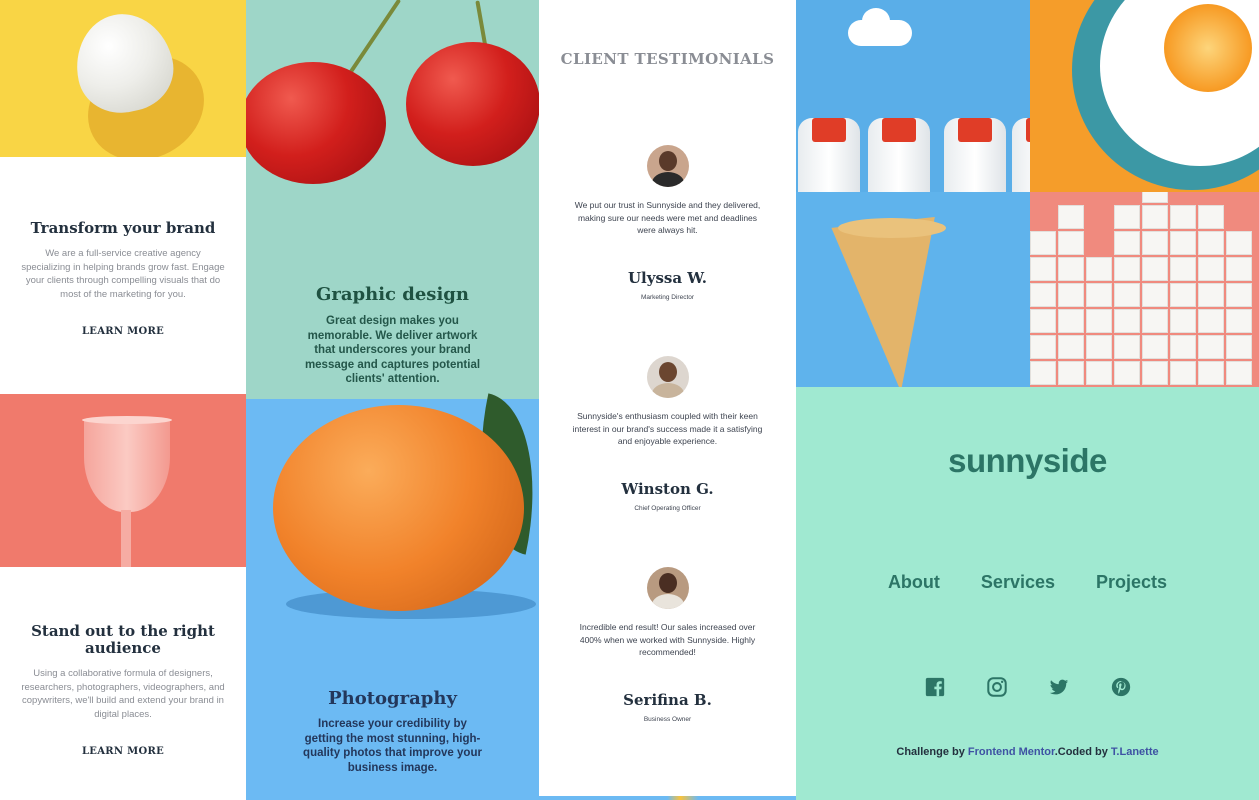 The width and height of the screenshot is (1259, 800). I want to click on glass-image, so click(123, 480).